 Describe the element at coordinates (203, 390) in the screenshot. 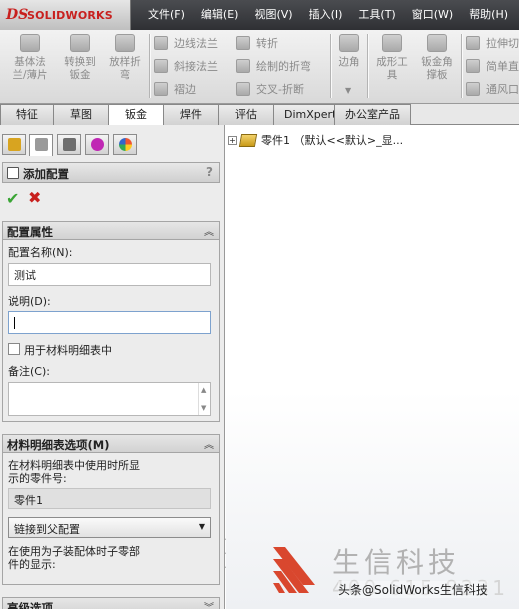

I see `scroll-up-icon: ▲` at that location.